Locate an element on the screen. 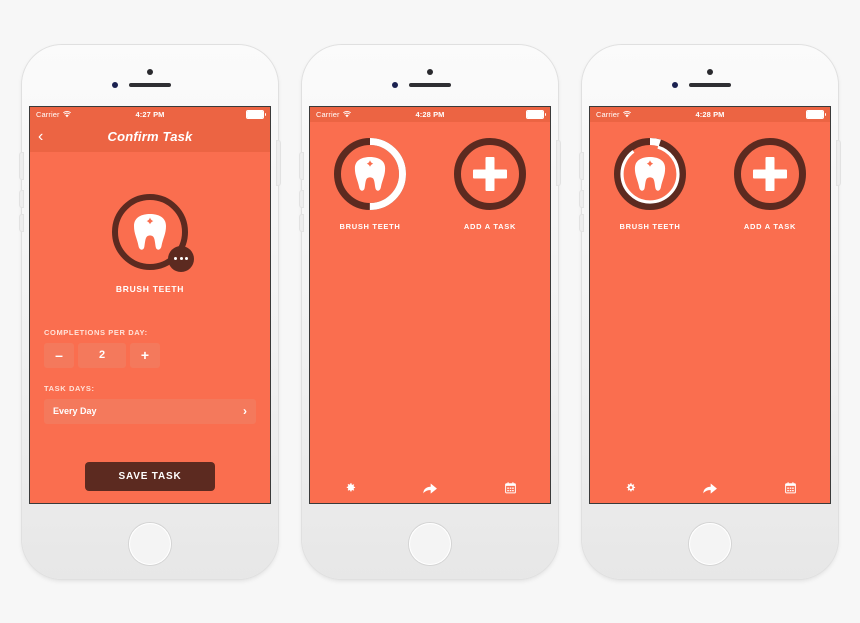  form-spacer is located at coordinates (150, 376).